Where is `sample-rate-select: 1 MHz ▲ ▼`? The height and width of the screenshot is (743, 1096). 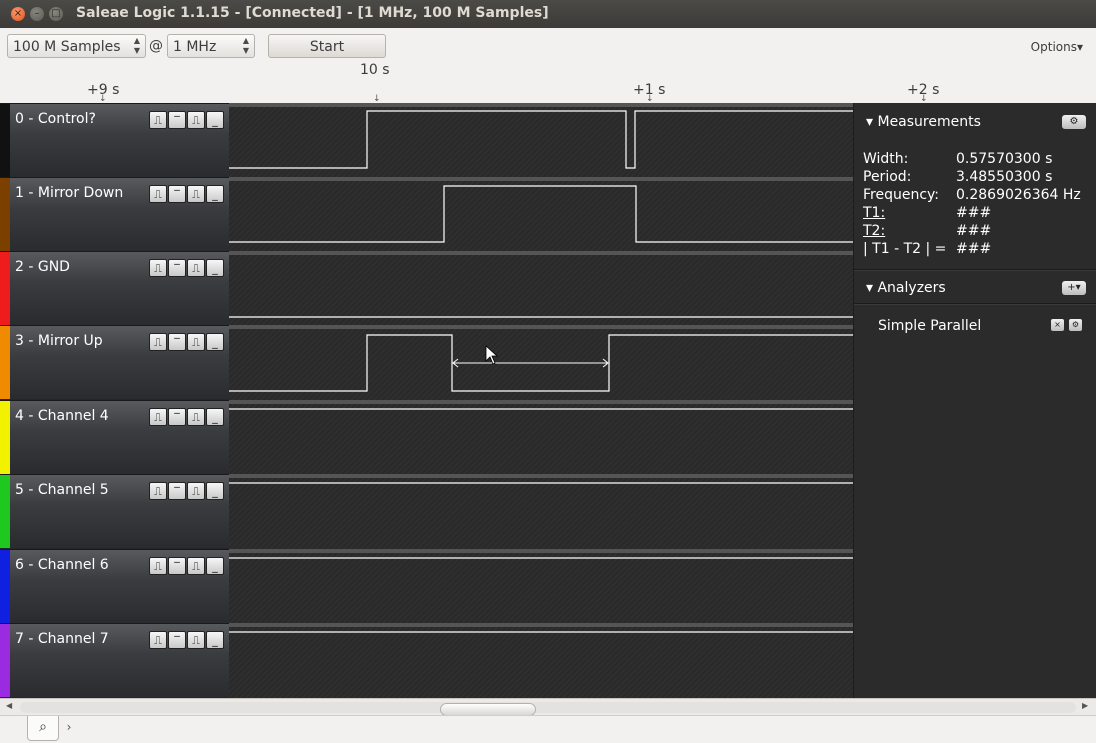
sample-rate-select: 1 MHz ▲ ▼ is located at coordinates (211, 46).